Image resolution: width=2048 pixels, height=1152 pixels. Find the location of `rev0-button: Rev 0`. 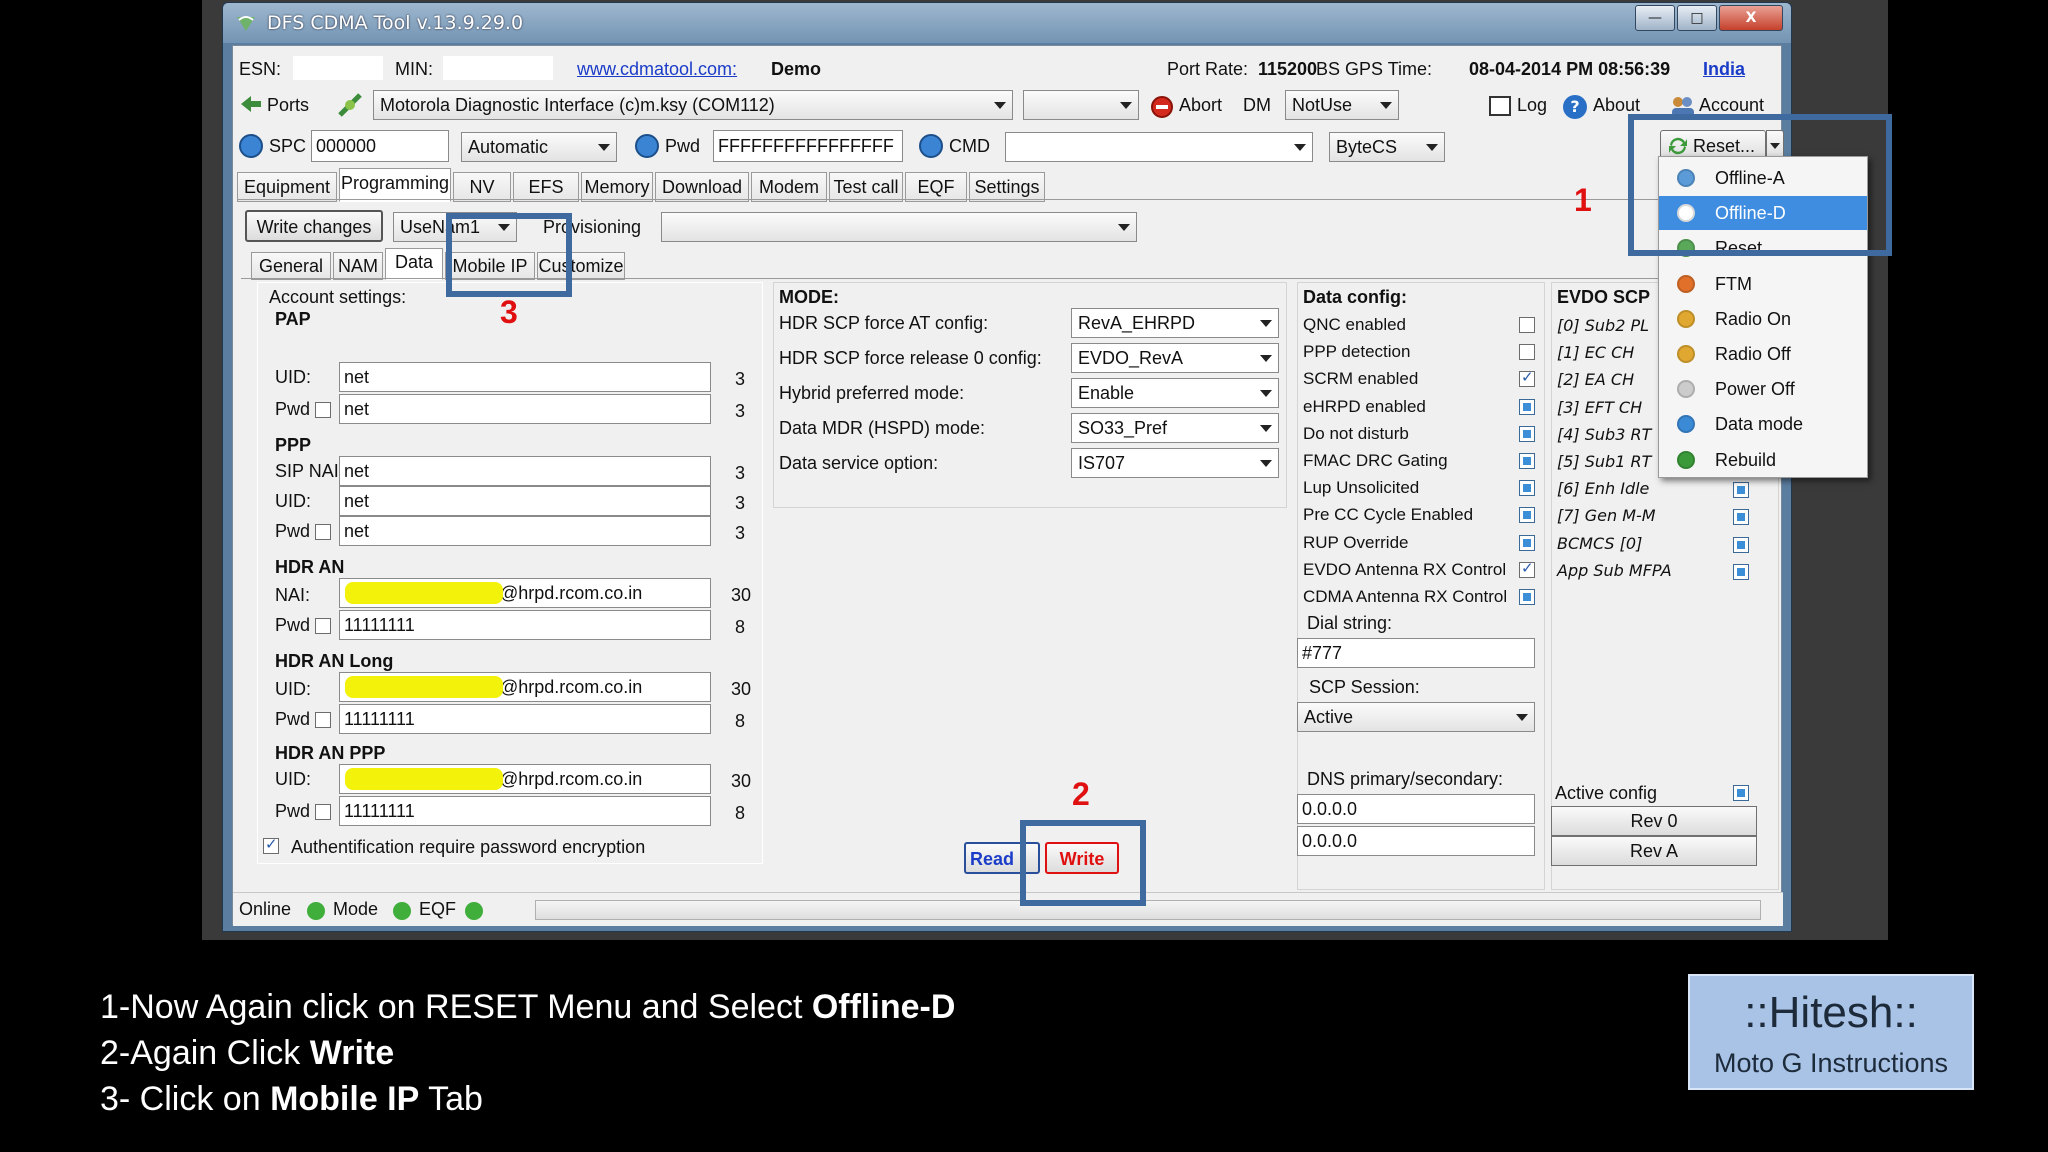

rev0-button: Rev 0 is located at coordinates (1654, 821).